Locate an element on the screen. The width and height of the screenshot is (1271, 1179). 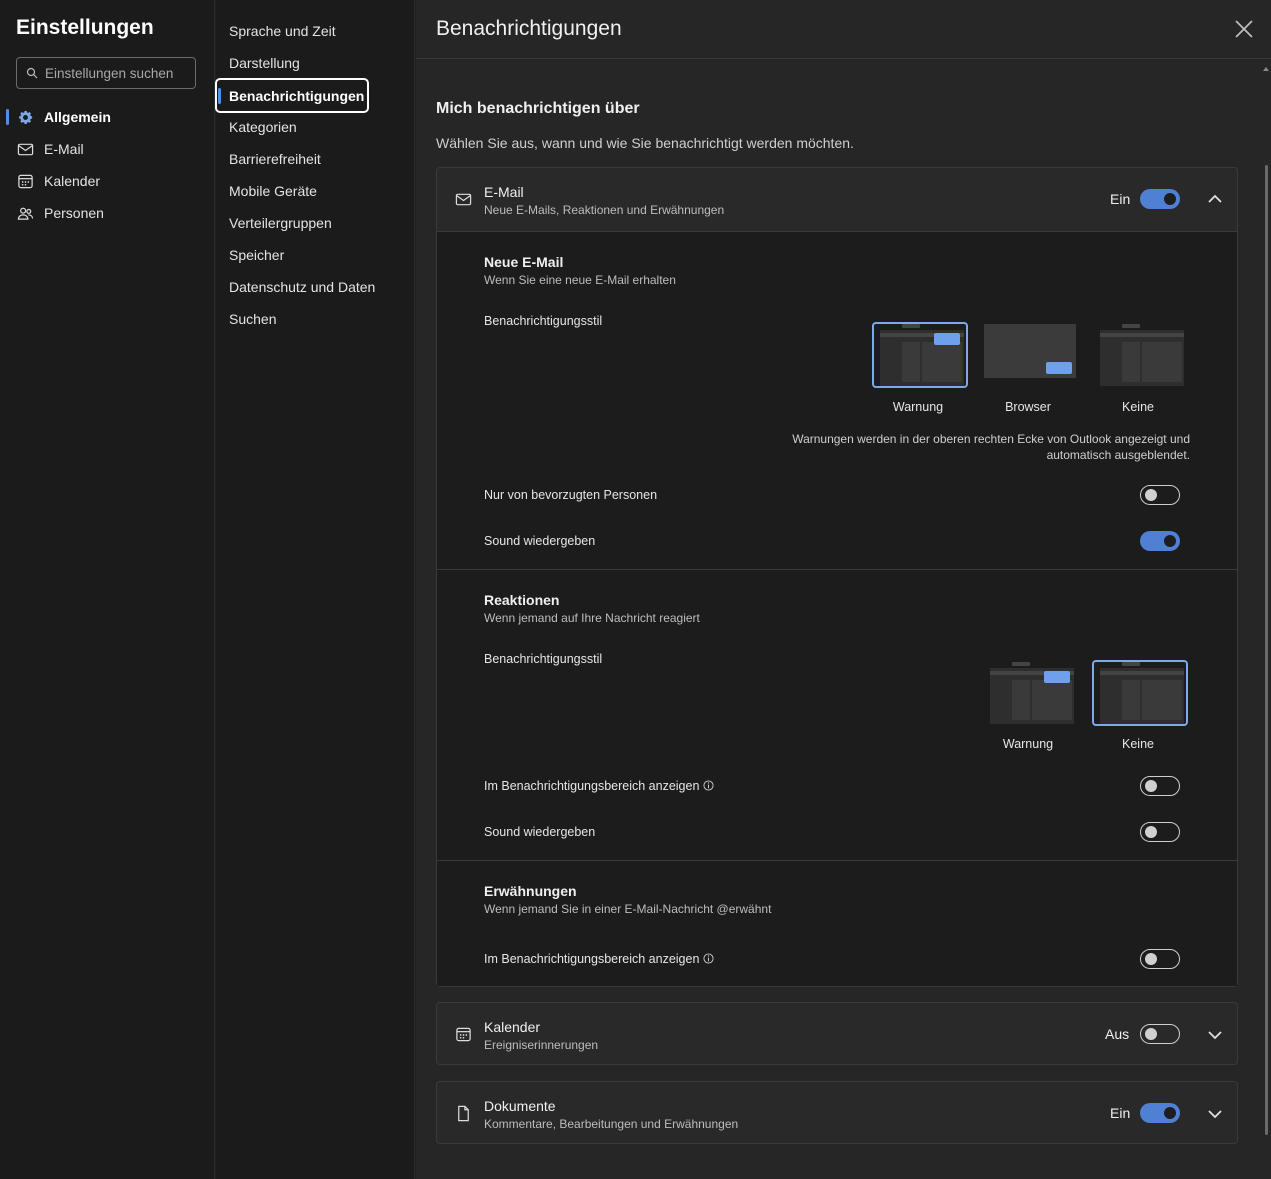
chevron-up-icon is located at coordinates (1215, 199).